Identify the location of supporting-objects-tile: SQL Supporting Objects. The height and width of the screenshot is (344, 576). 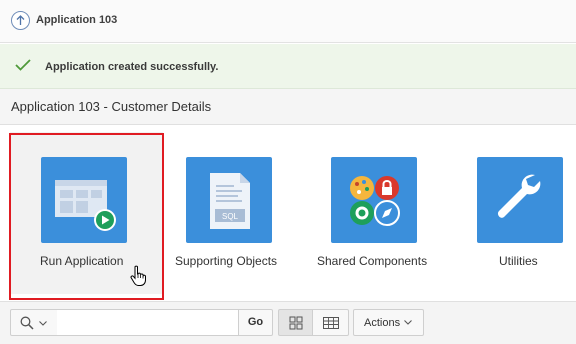
(229, 213).